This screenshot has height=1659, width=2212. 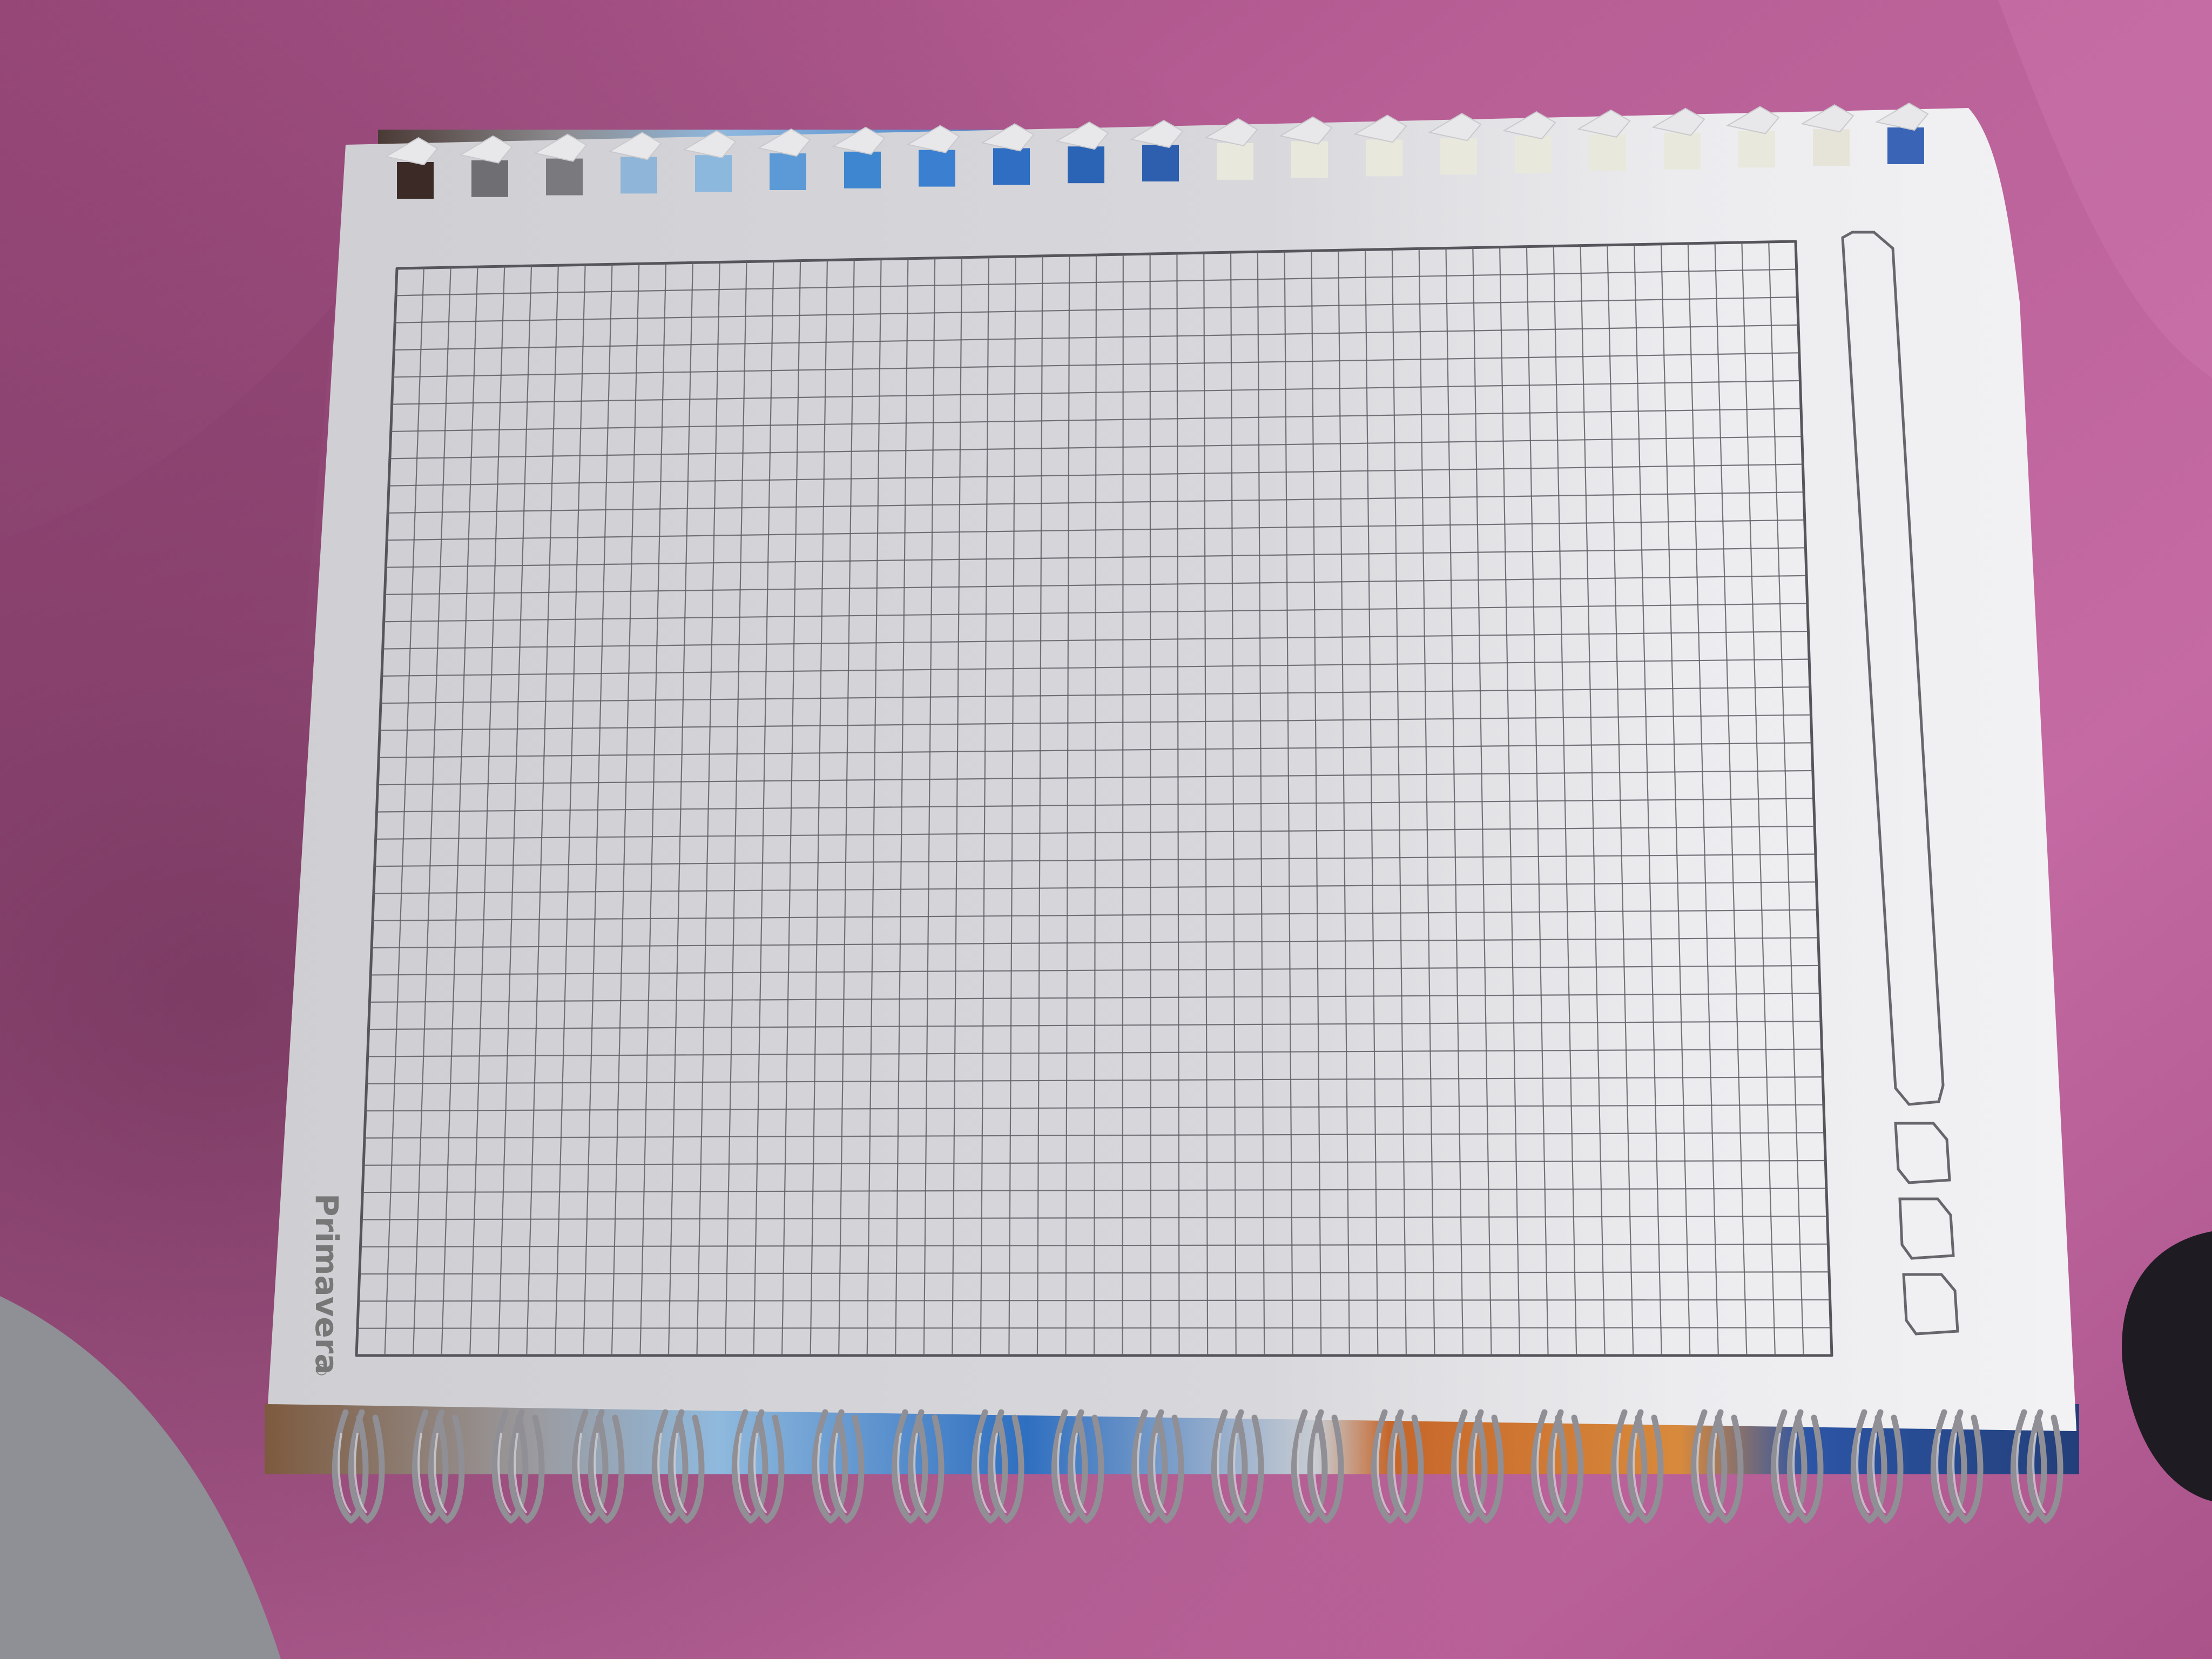 I want to click on brand-logo-text: Primavera, so click(x=326, y=1283).